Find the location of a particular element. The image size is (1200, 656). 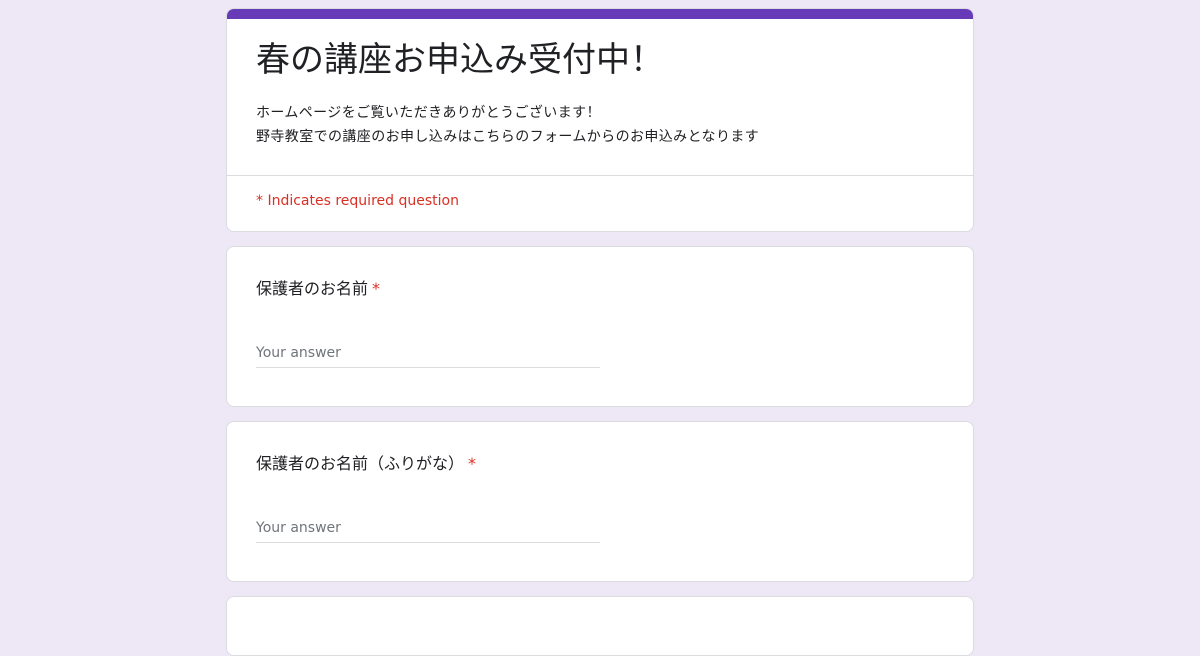

required-question-note: * Indicates required question is located at coordinates (357, 201).